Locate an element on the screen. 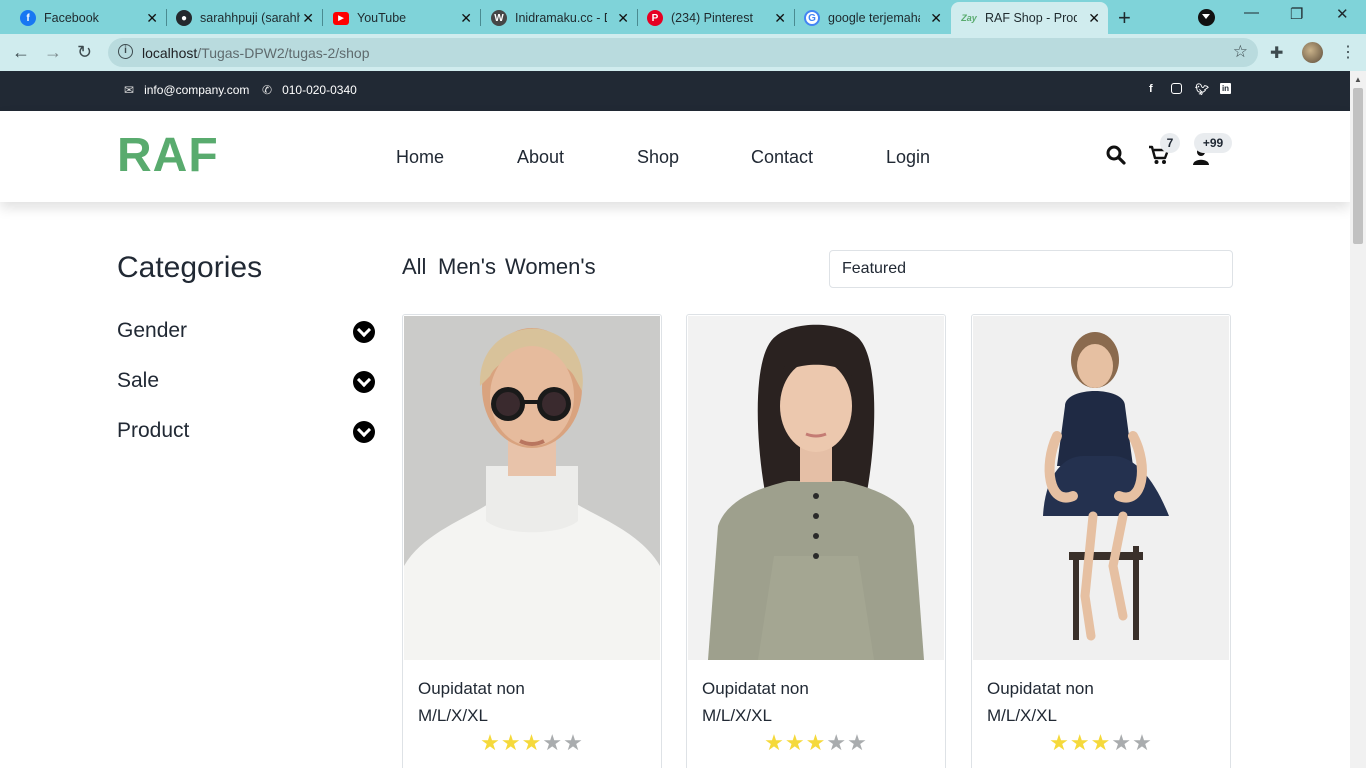  tab-youtube: ▶ YouTube ✕ is located at coordinates (401, 18).